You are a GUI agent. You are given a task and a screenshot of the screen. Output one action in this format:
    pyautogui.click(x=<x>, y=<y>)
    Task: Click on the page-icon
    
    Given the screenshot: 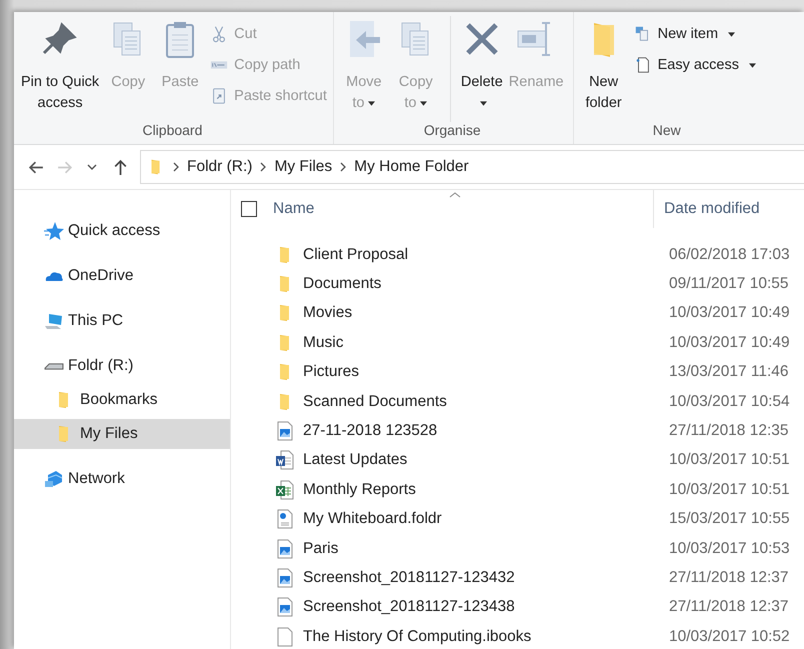 What is the action you would take?
    pyautogui.click(x=643, y=65)
    